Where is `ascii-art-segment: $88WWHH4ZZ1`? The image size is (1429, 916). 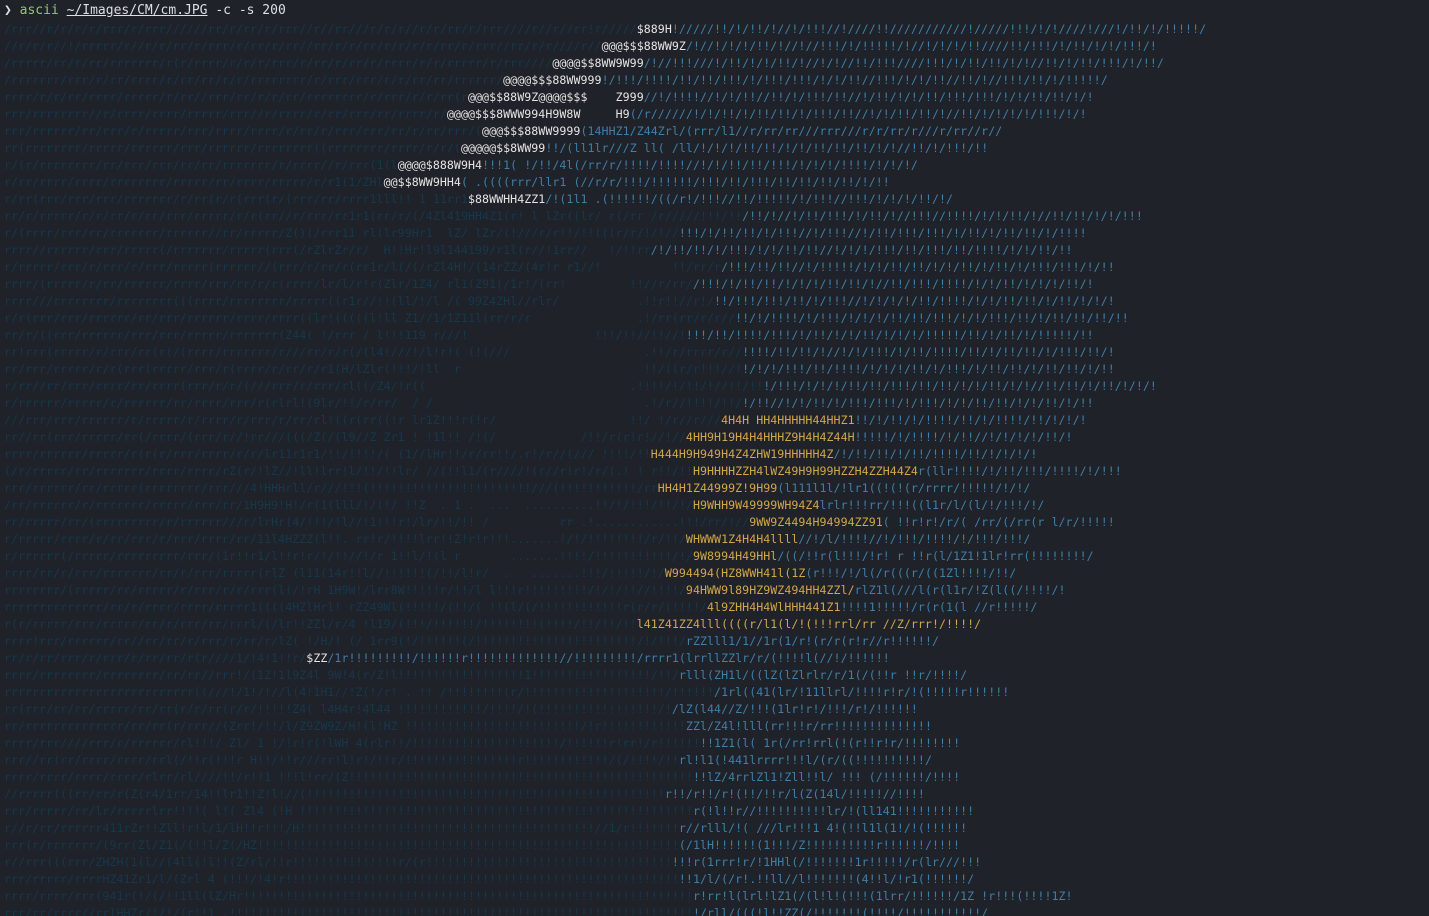 ascii-art-segment: $88WWHH4ZZ1 is located at coordinates (506, 199).